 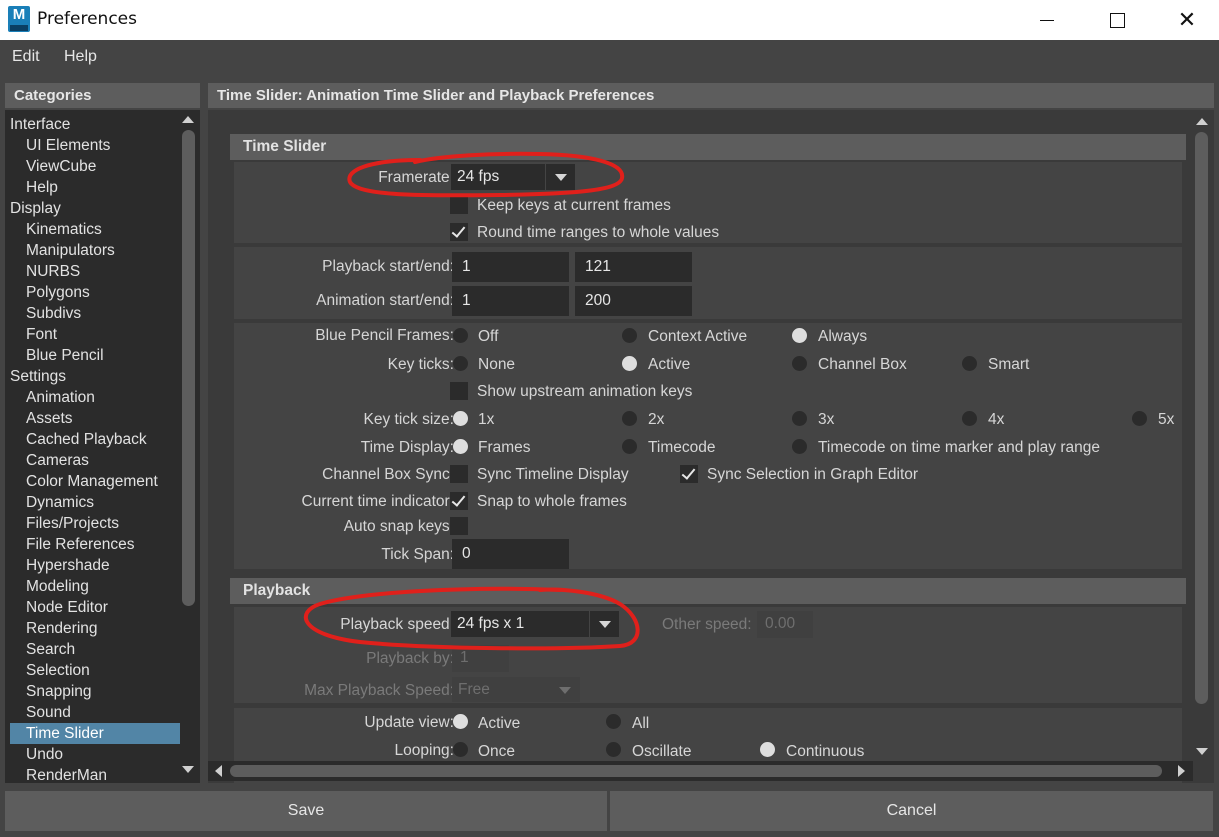 I want to click on category-sound: Sound, so click(x=48, y=712).